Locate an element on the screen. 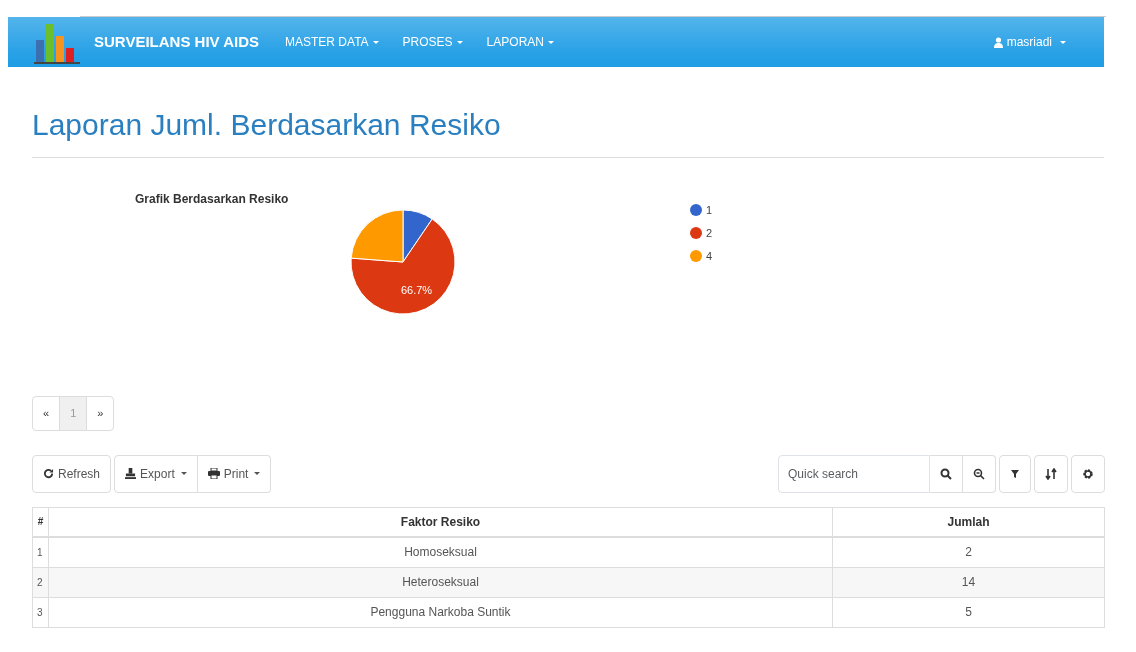  table-cell: 14 is located at coordinates (968, 582).